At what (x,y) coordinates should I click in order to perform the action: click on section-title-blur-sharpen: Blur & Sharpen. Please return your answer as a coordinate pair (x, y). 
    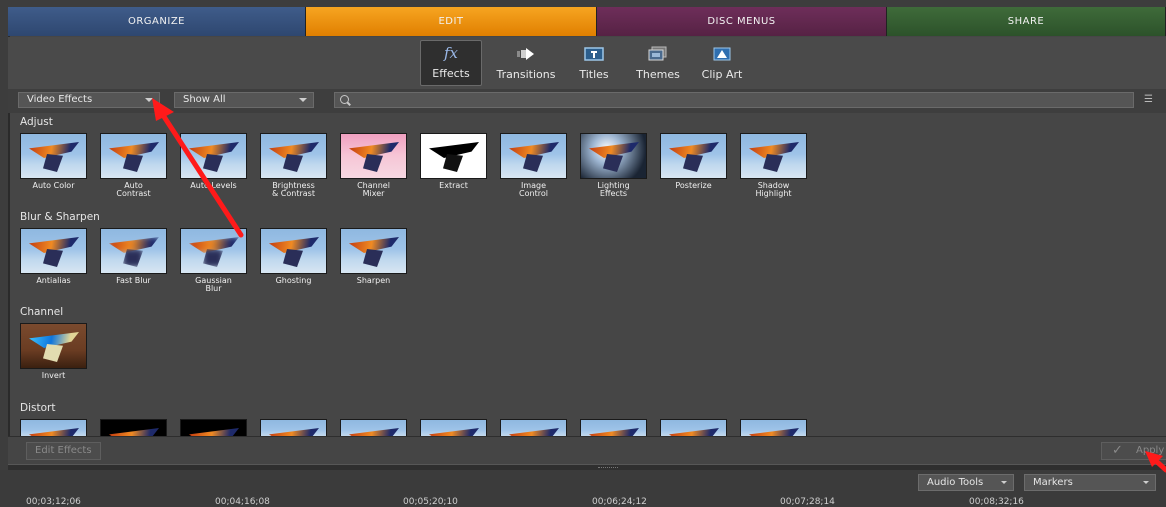
    Looking at the image, I should click on (60, 217).